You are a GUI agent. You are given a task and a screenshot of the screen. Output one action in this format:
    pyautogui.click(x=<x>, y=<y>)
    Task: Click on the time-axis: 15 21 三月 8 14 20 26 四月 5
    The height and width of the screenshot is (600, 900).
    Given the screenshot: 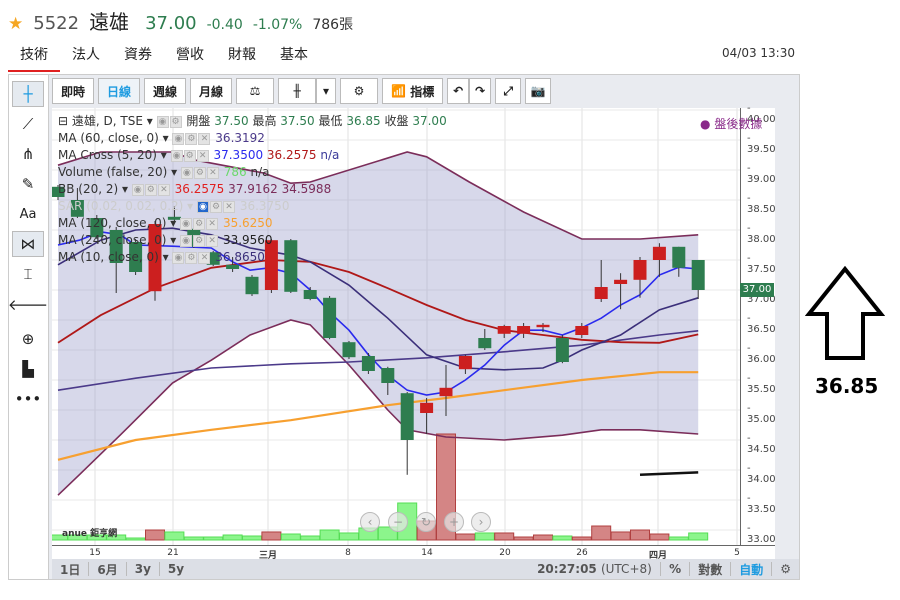 What is the action you would take?
    pyautogui.click(x=413, y=553)
    